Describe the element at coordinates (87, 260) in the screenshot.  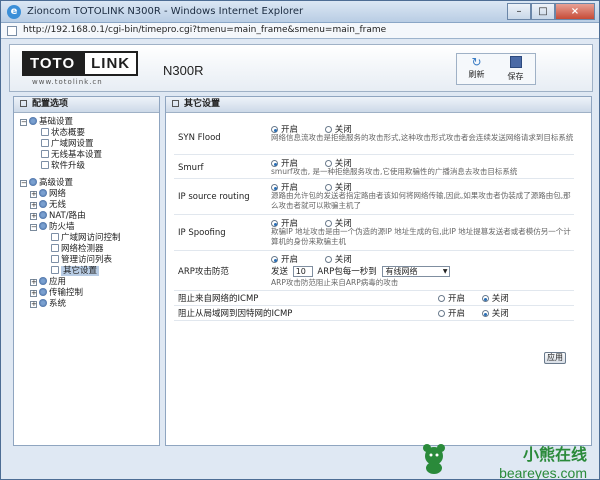
I see `tree-item-label: 管理访问列表` at that location.